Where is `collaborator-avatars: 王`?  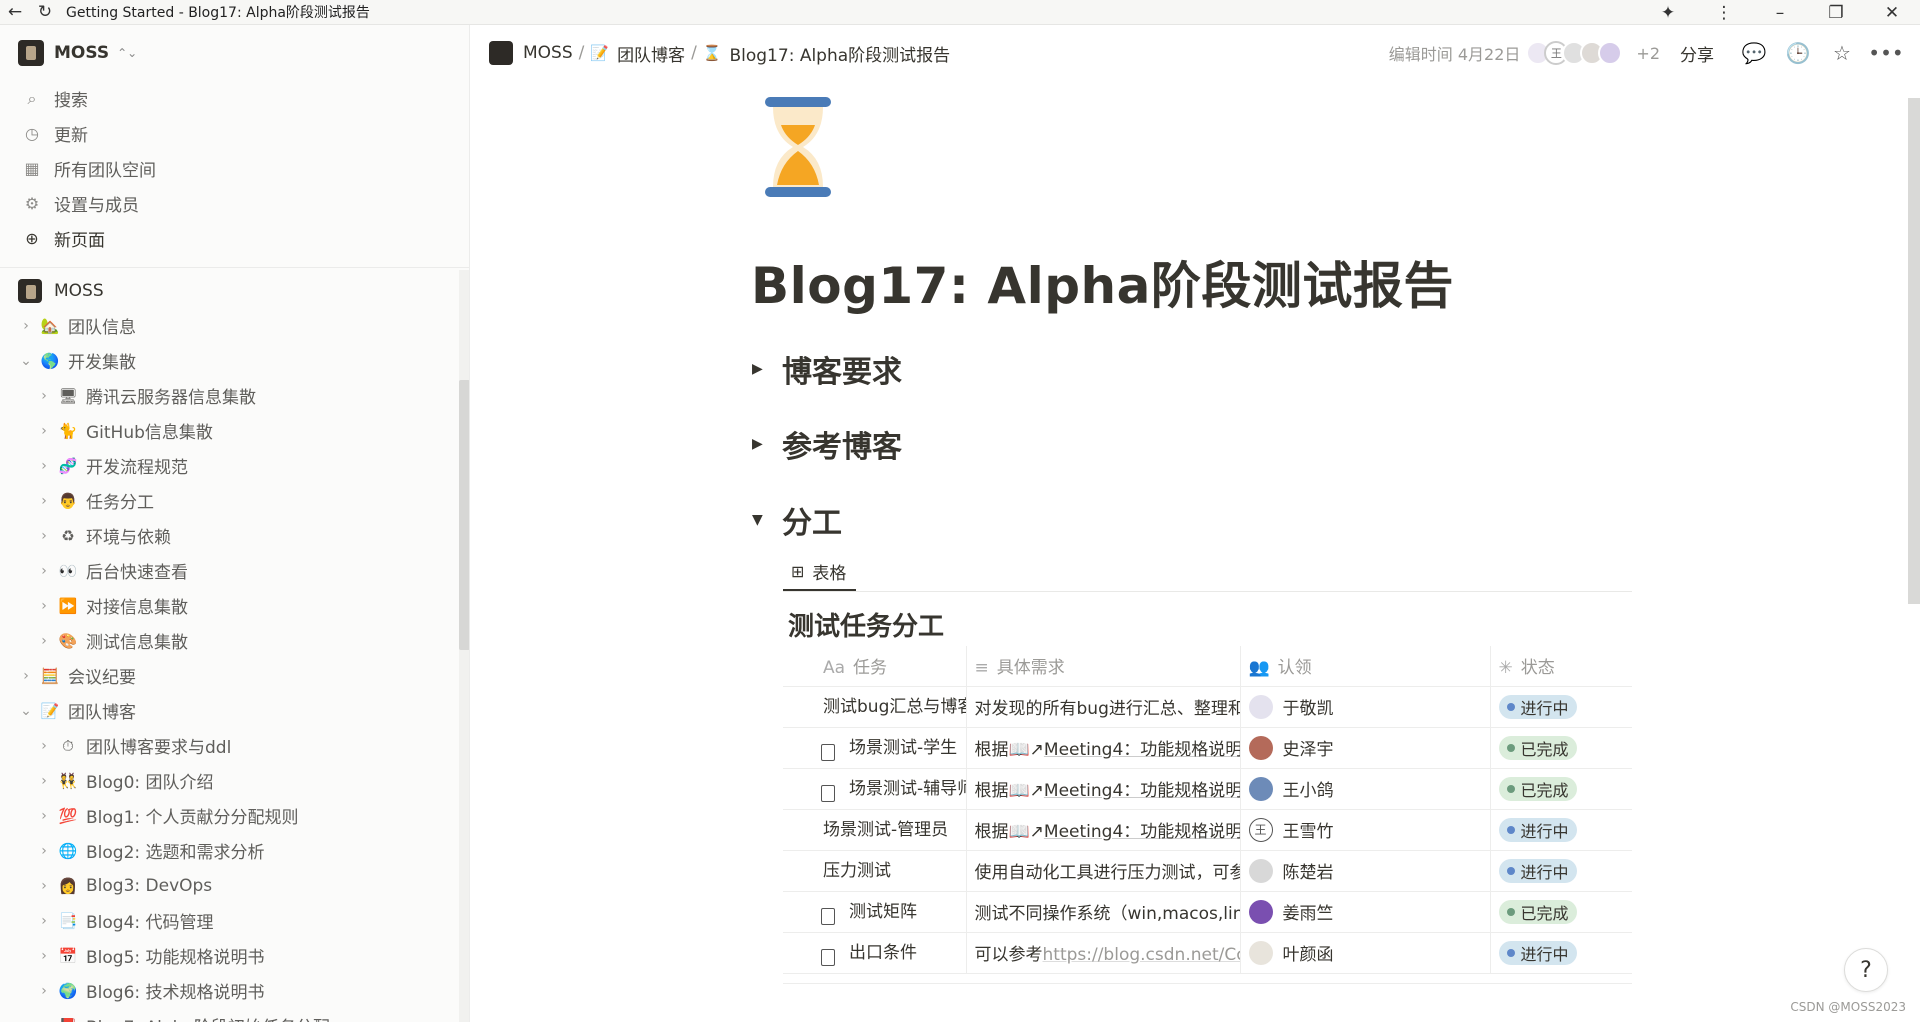
collaborator-avatars: 王 is located at coordinates (1574, 53).